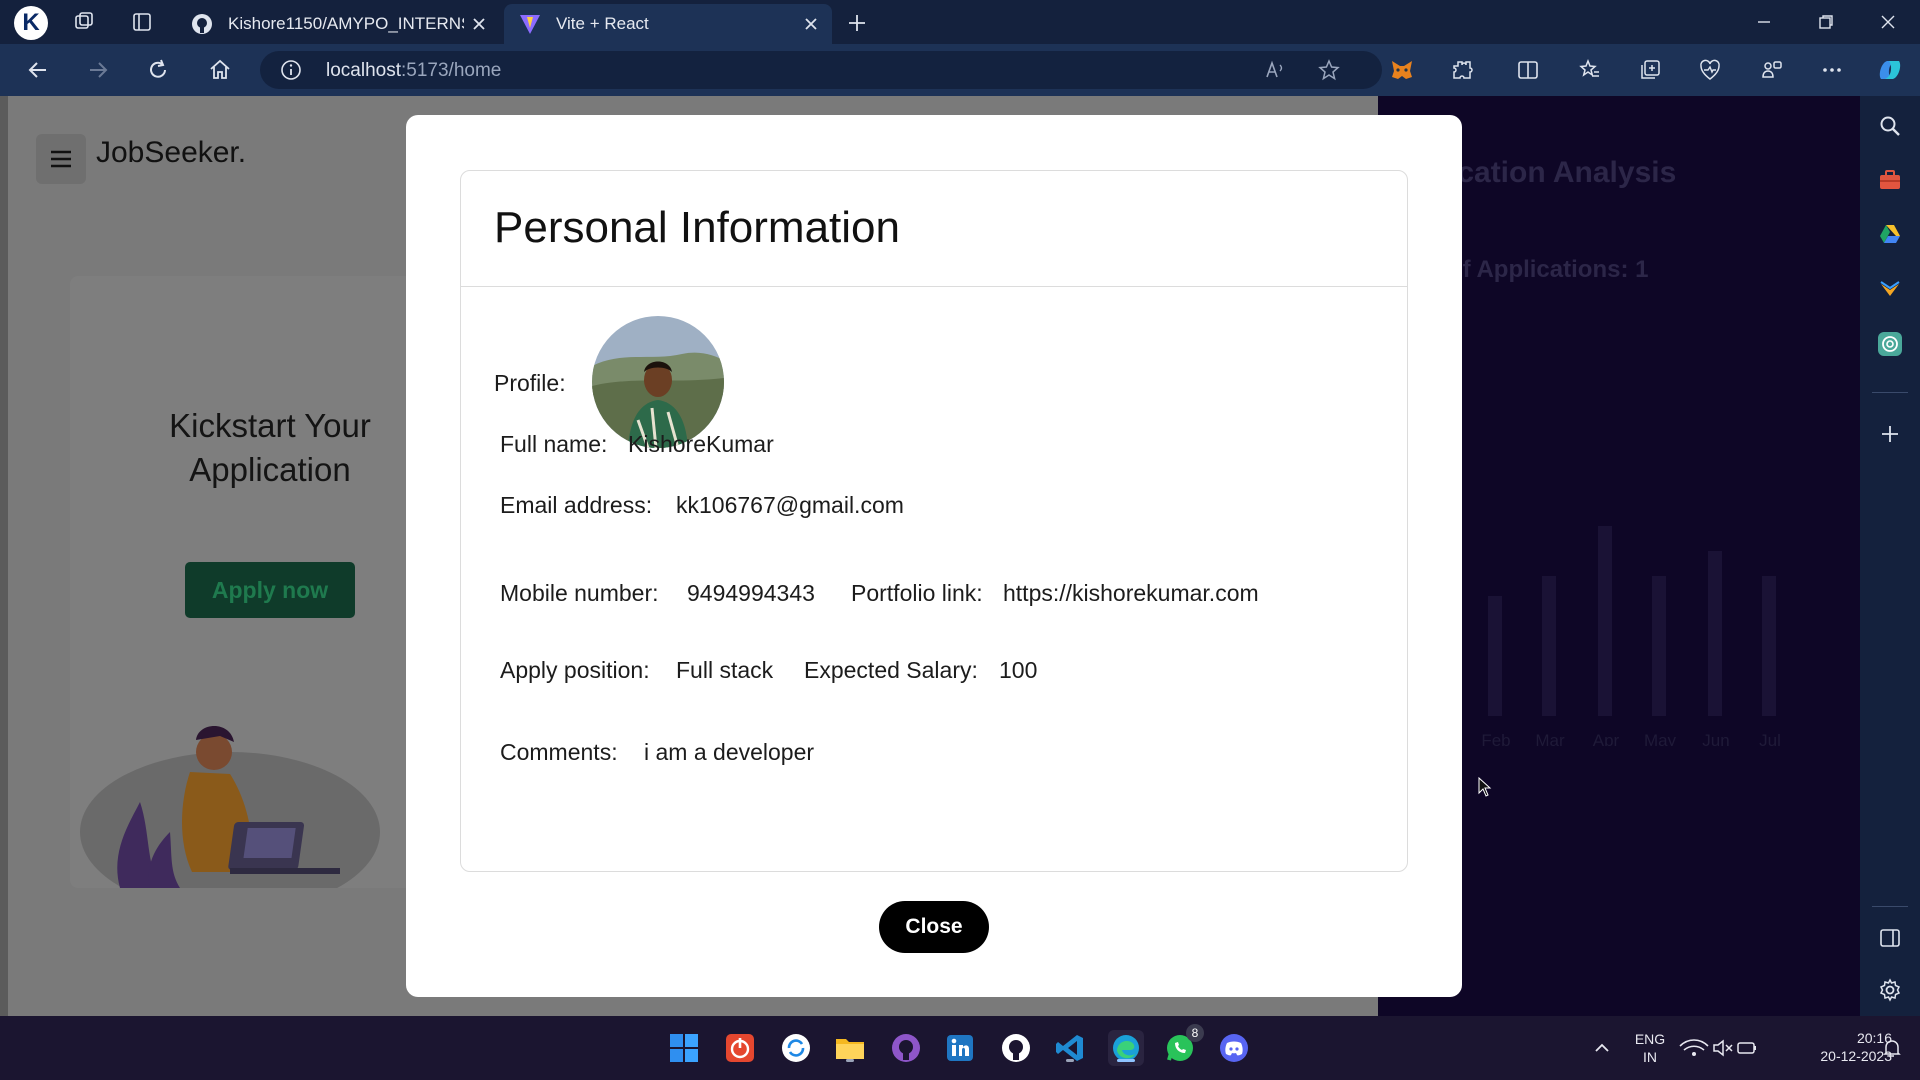  What do you see at coordinates (1183, 1045) in the screenshot?
I see `whatsapp-icon: 8` at bounding box center [1183, 1045].